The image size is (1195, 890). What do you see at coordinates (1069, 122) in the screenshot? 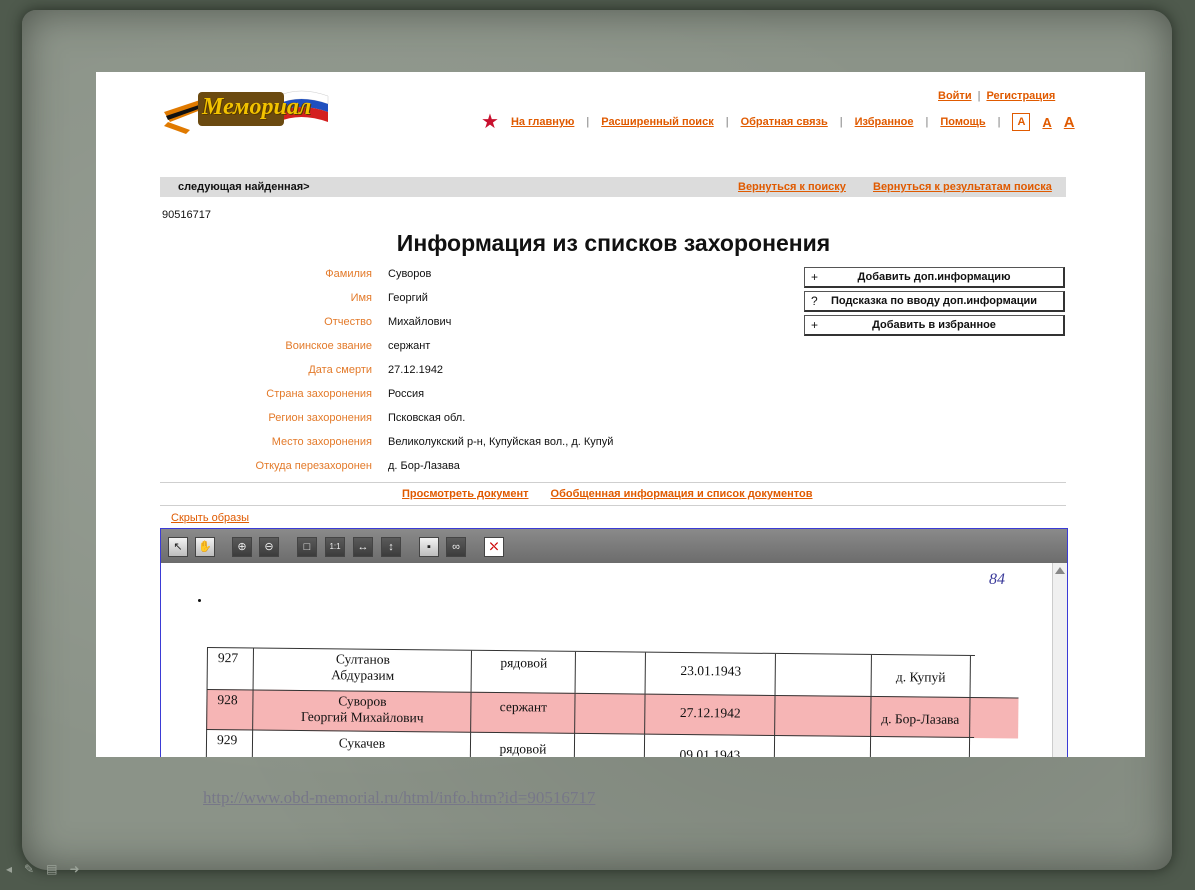
I see `font-size-large: А` at bounding box center [1069, 122].